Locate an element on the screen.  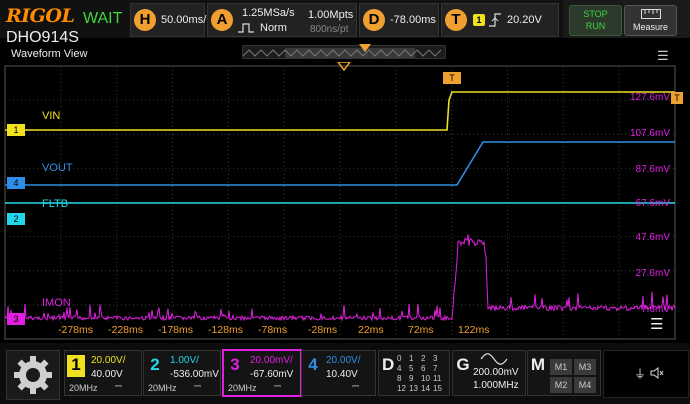
acquire-box: A 1.25MSa/s 1.00Mpts Norm 800ns/pt is located at coordinates (282, 20).